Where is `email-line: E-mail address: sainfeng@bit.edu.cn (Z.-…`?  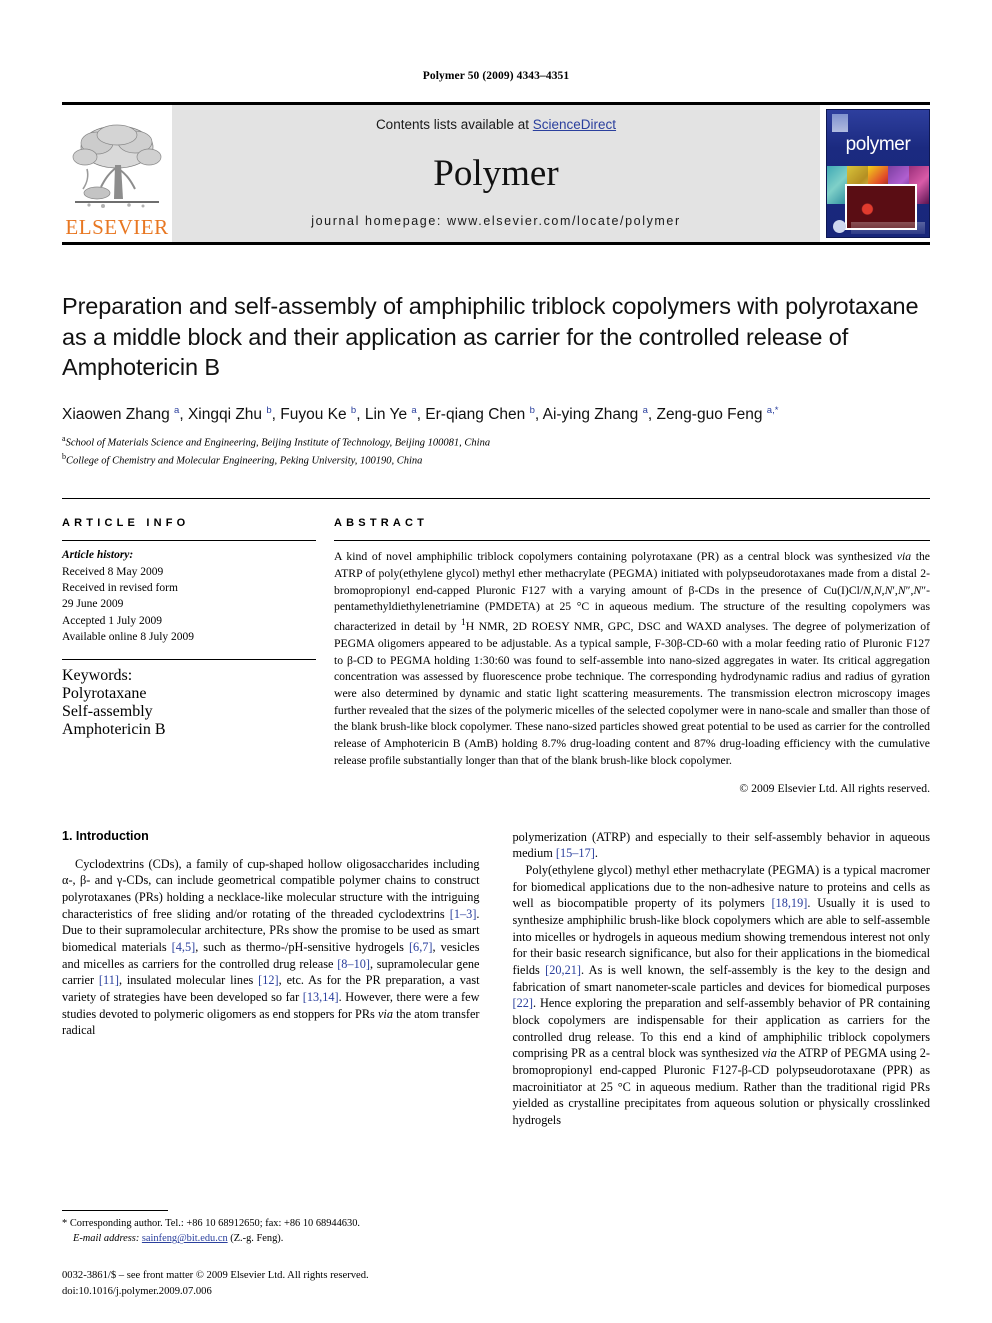
email-line: E-mail address: sainfeng@bit.edu.cn (Z.-… is located at coordinates (268, 1238).